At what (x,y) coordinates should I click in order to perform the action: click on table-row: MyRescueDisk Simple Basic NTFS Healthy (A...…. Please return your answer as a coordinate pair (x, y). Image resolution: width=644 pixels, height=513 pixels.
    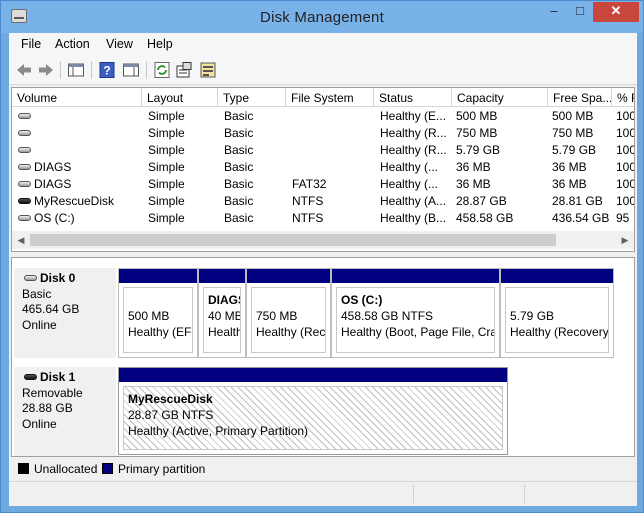
    Looking at the image, I should click on (323, 201).